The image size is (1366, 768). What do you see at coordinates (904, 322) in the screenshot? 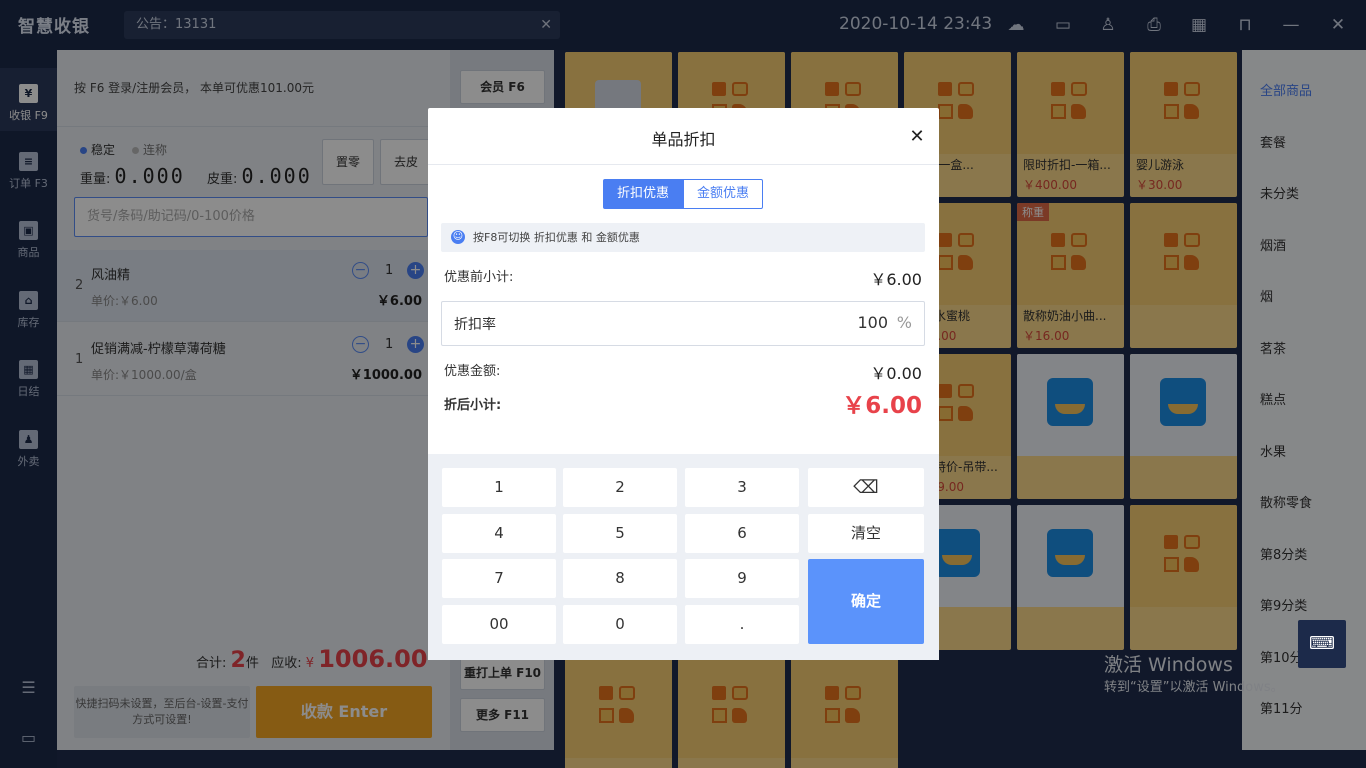
I see `percent-unit: %` at bounding box center [904, 322].